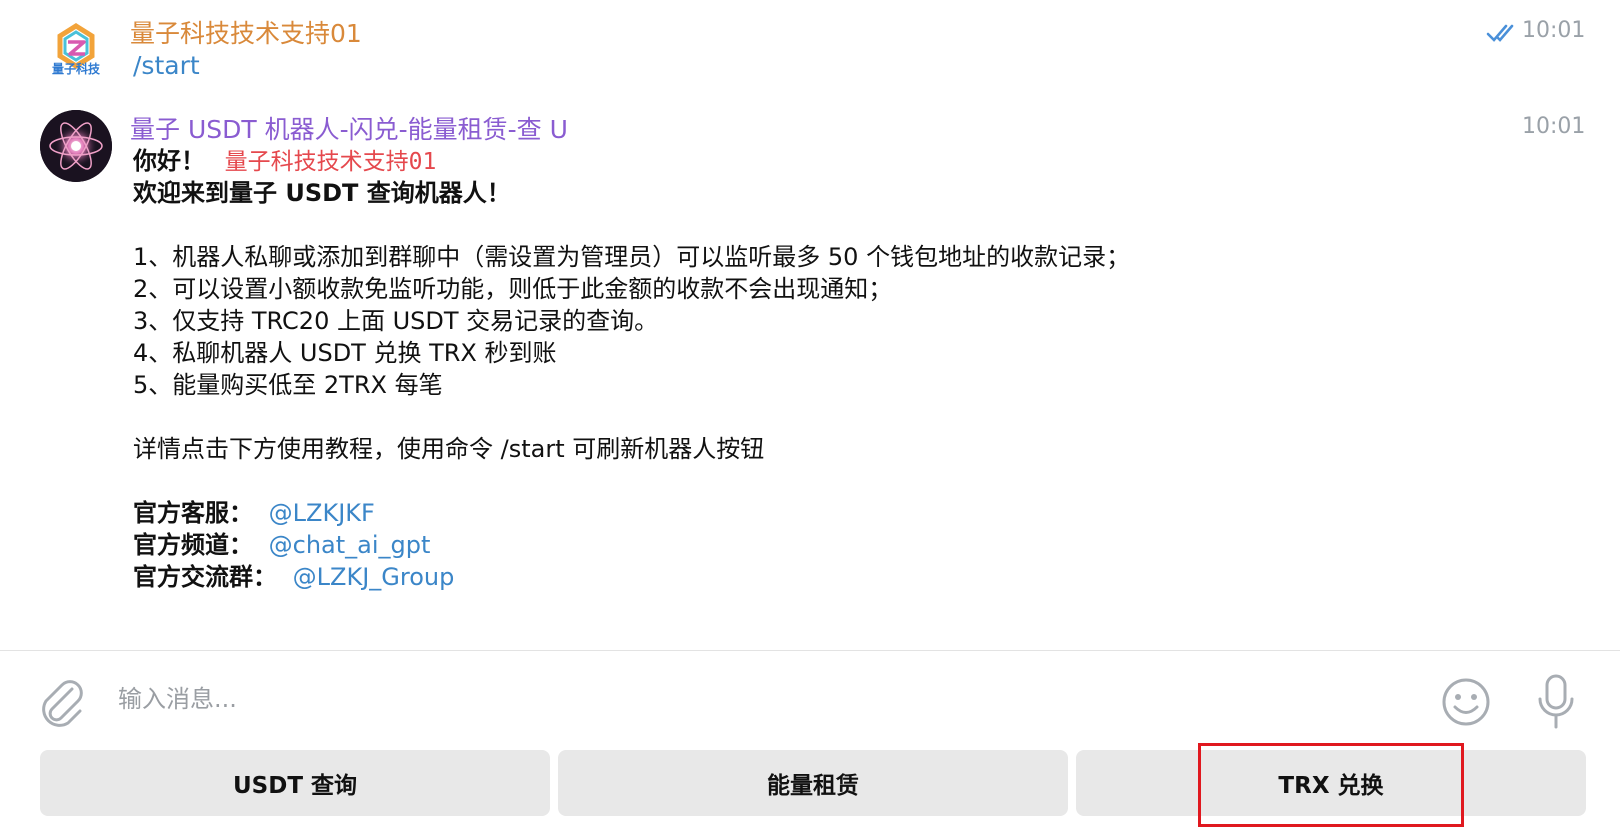 This screenshot has height=832, width=1620. I want to click on trx-exchange-button: TRX 兑换, so click(1331, 783).